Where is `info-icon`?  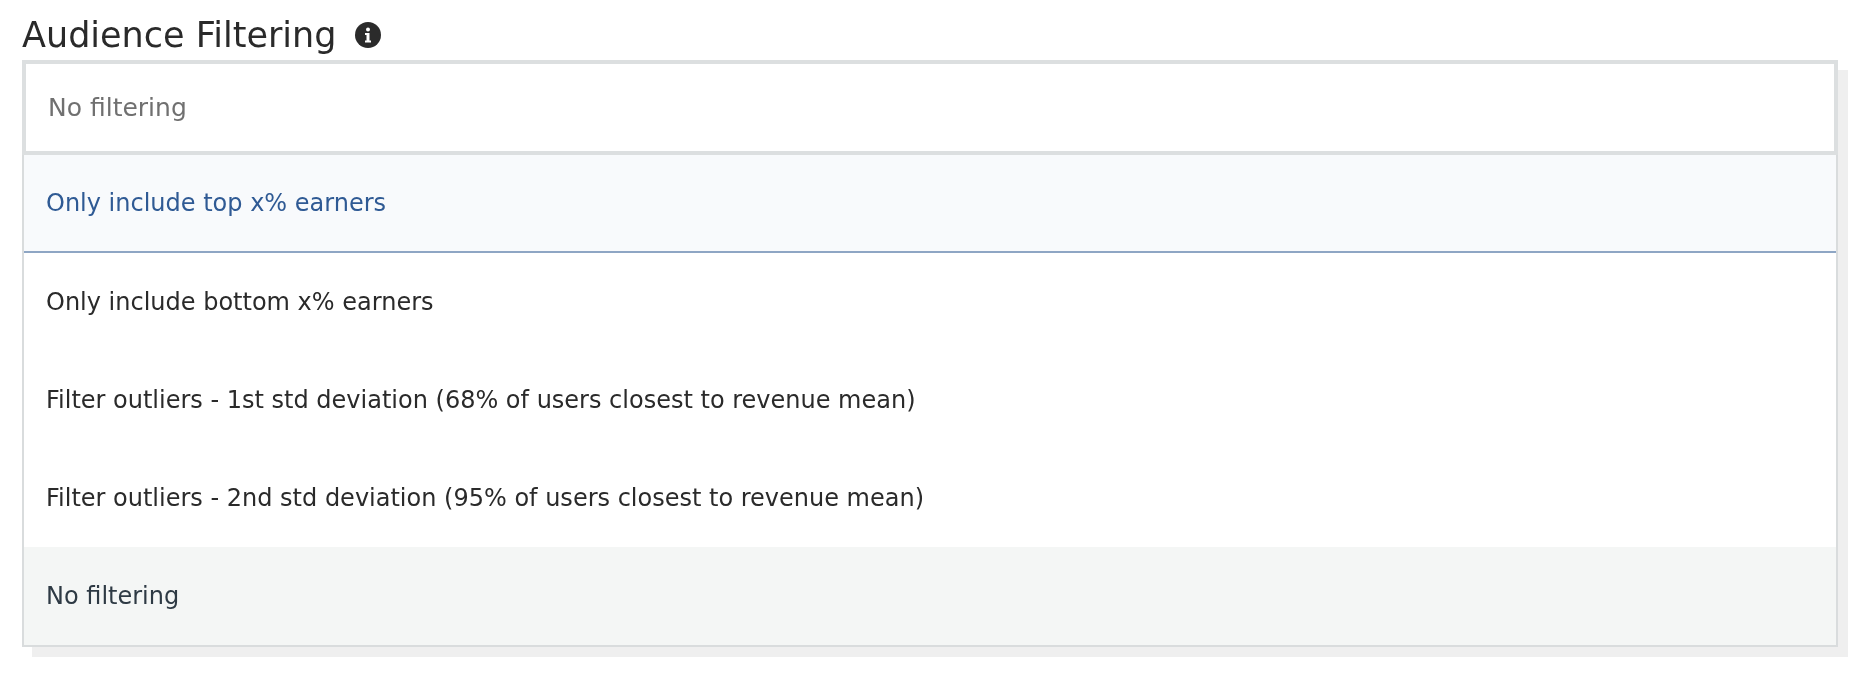 info-icon is located at coordinates (367, 35).